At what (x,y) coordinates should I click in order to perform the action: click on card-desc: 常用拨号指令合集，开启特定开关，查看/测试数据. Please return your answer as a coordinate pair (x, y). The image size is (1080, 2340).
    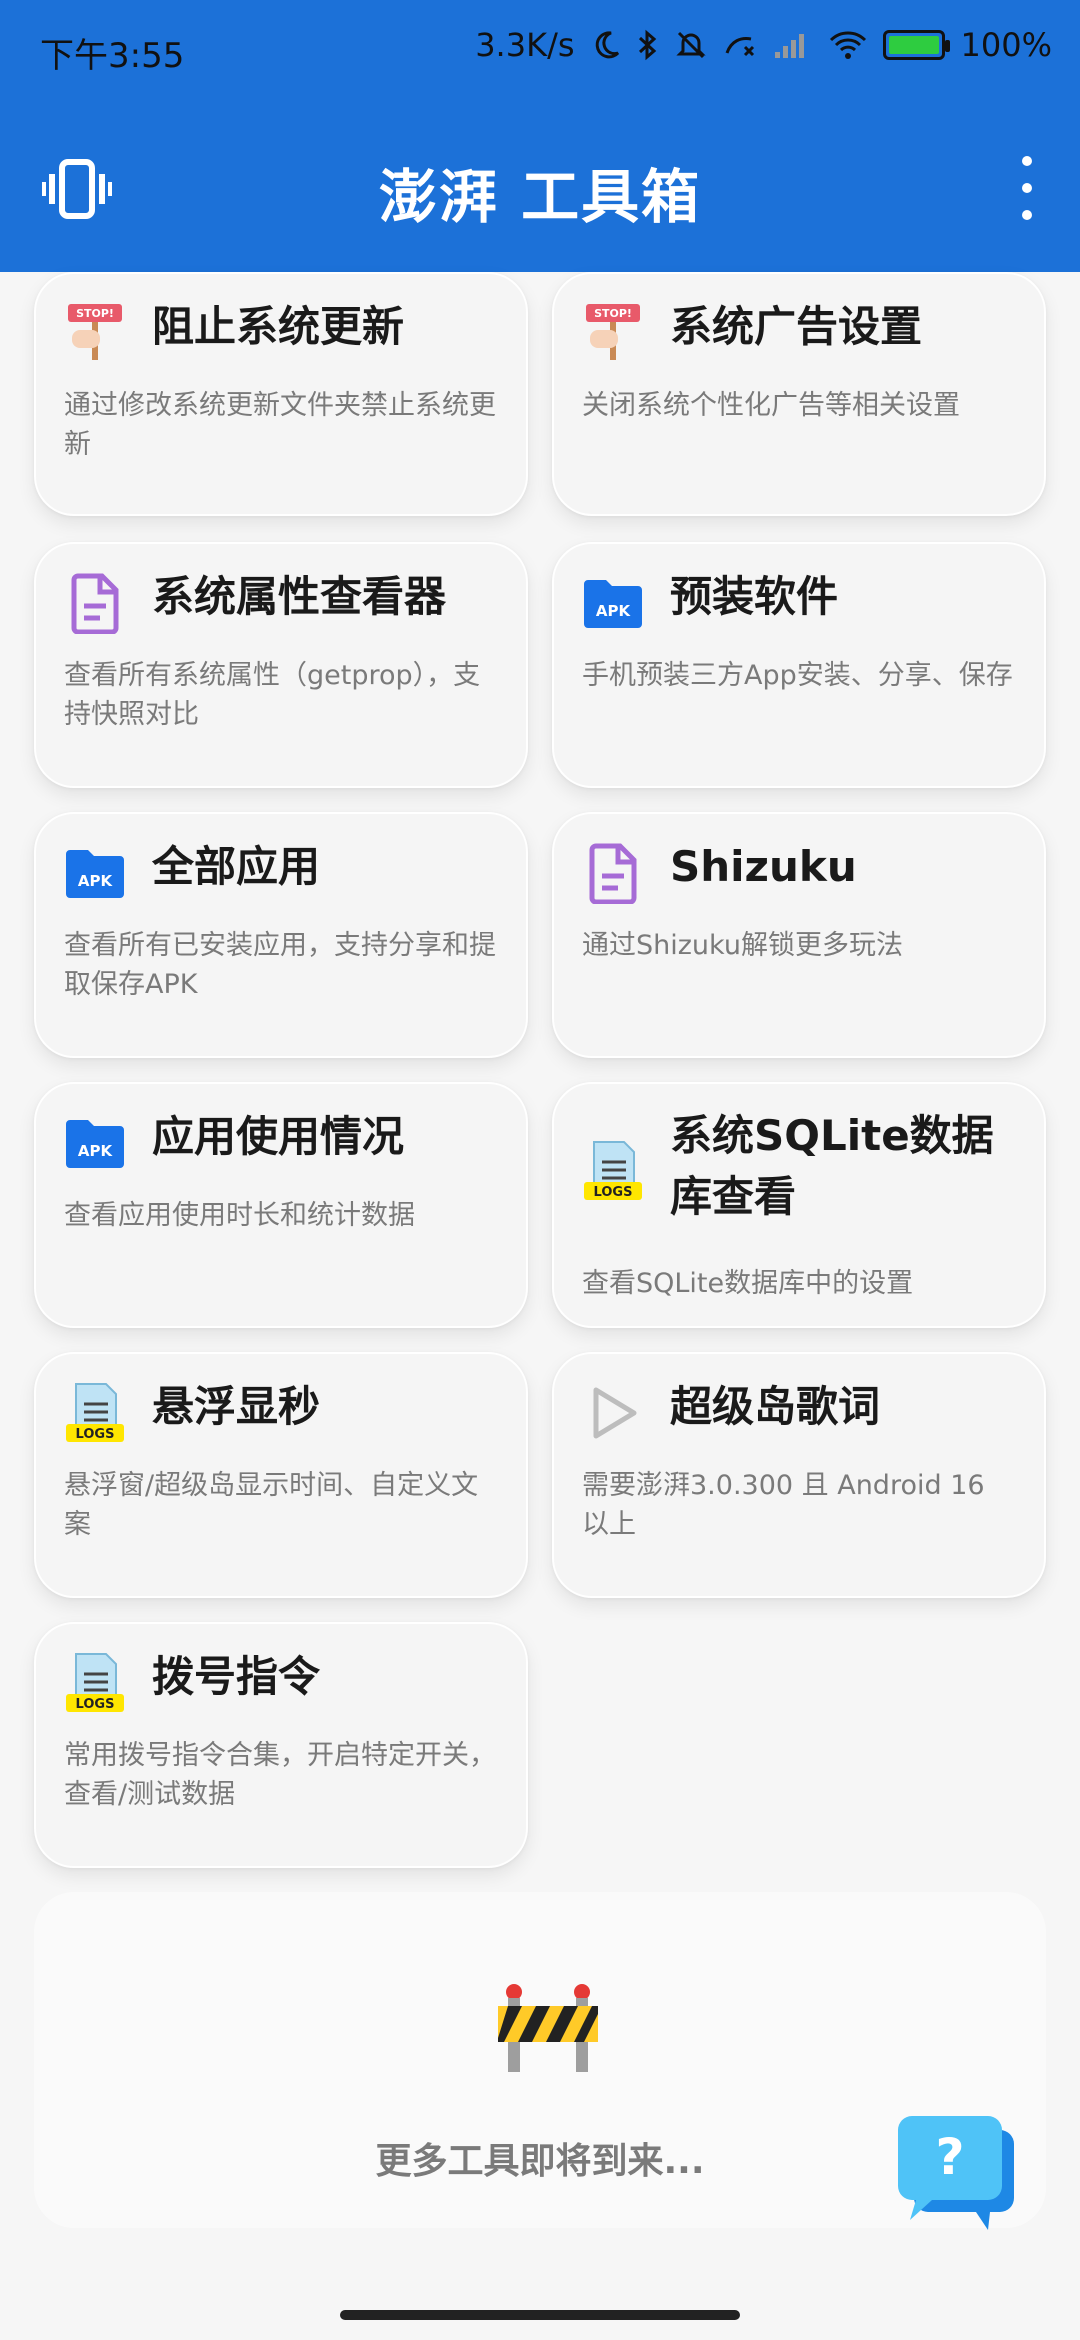
    Looking at the image, I should click on (280, 1775).